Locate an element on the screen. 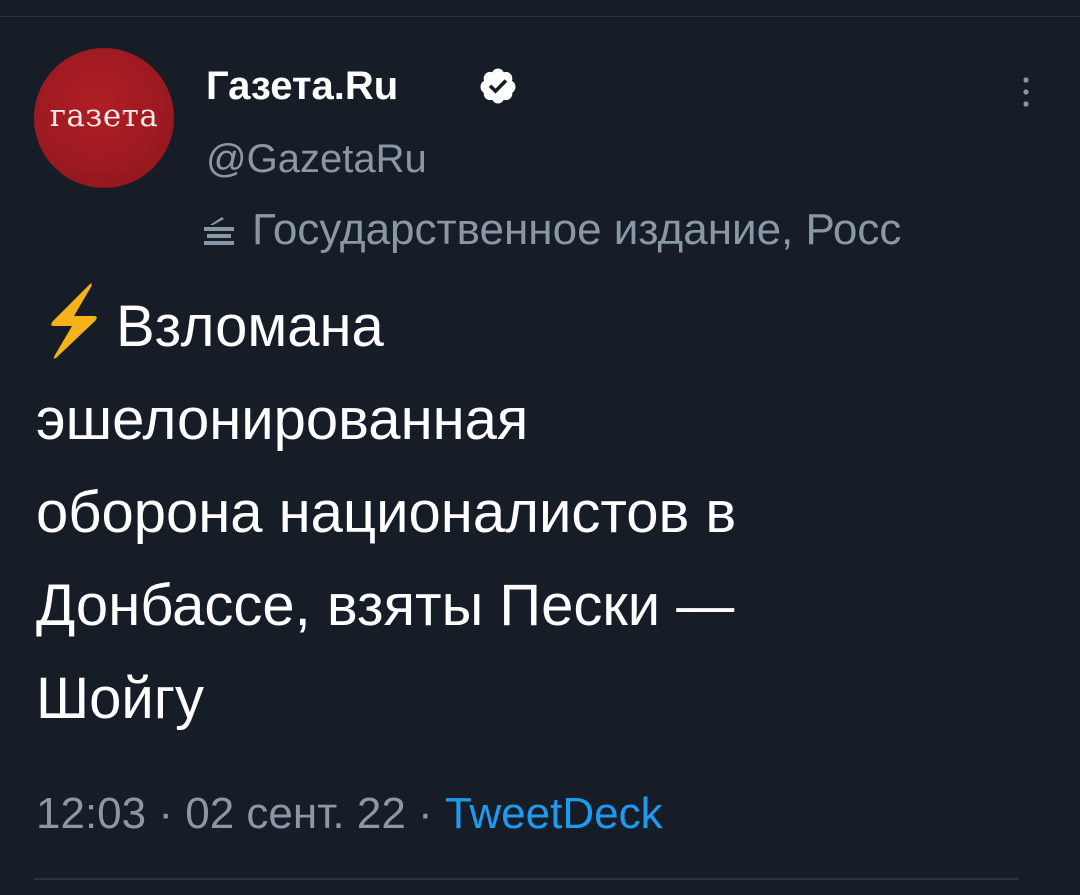  state-media-label: Государственное издание, Росс is located at coordinates (640, 230).